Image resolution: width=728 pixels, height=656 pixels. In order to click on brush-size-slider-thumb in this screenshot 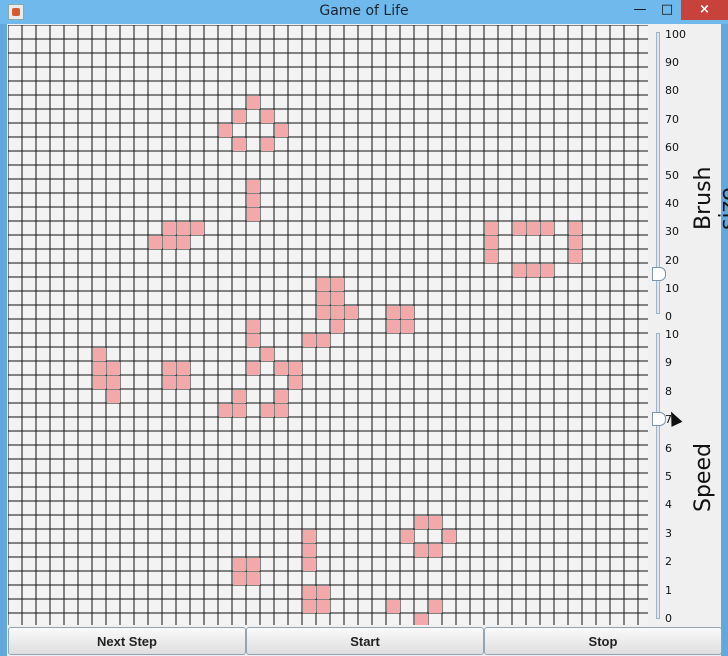, I will do `click(659, 273)`.